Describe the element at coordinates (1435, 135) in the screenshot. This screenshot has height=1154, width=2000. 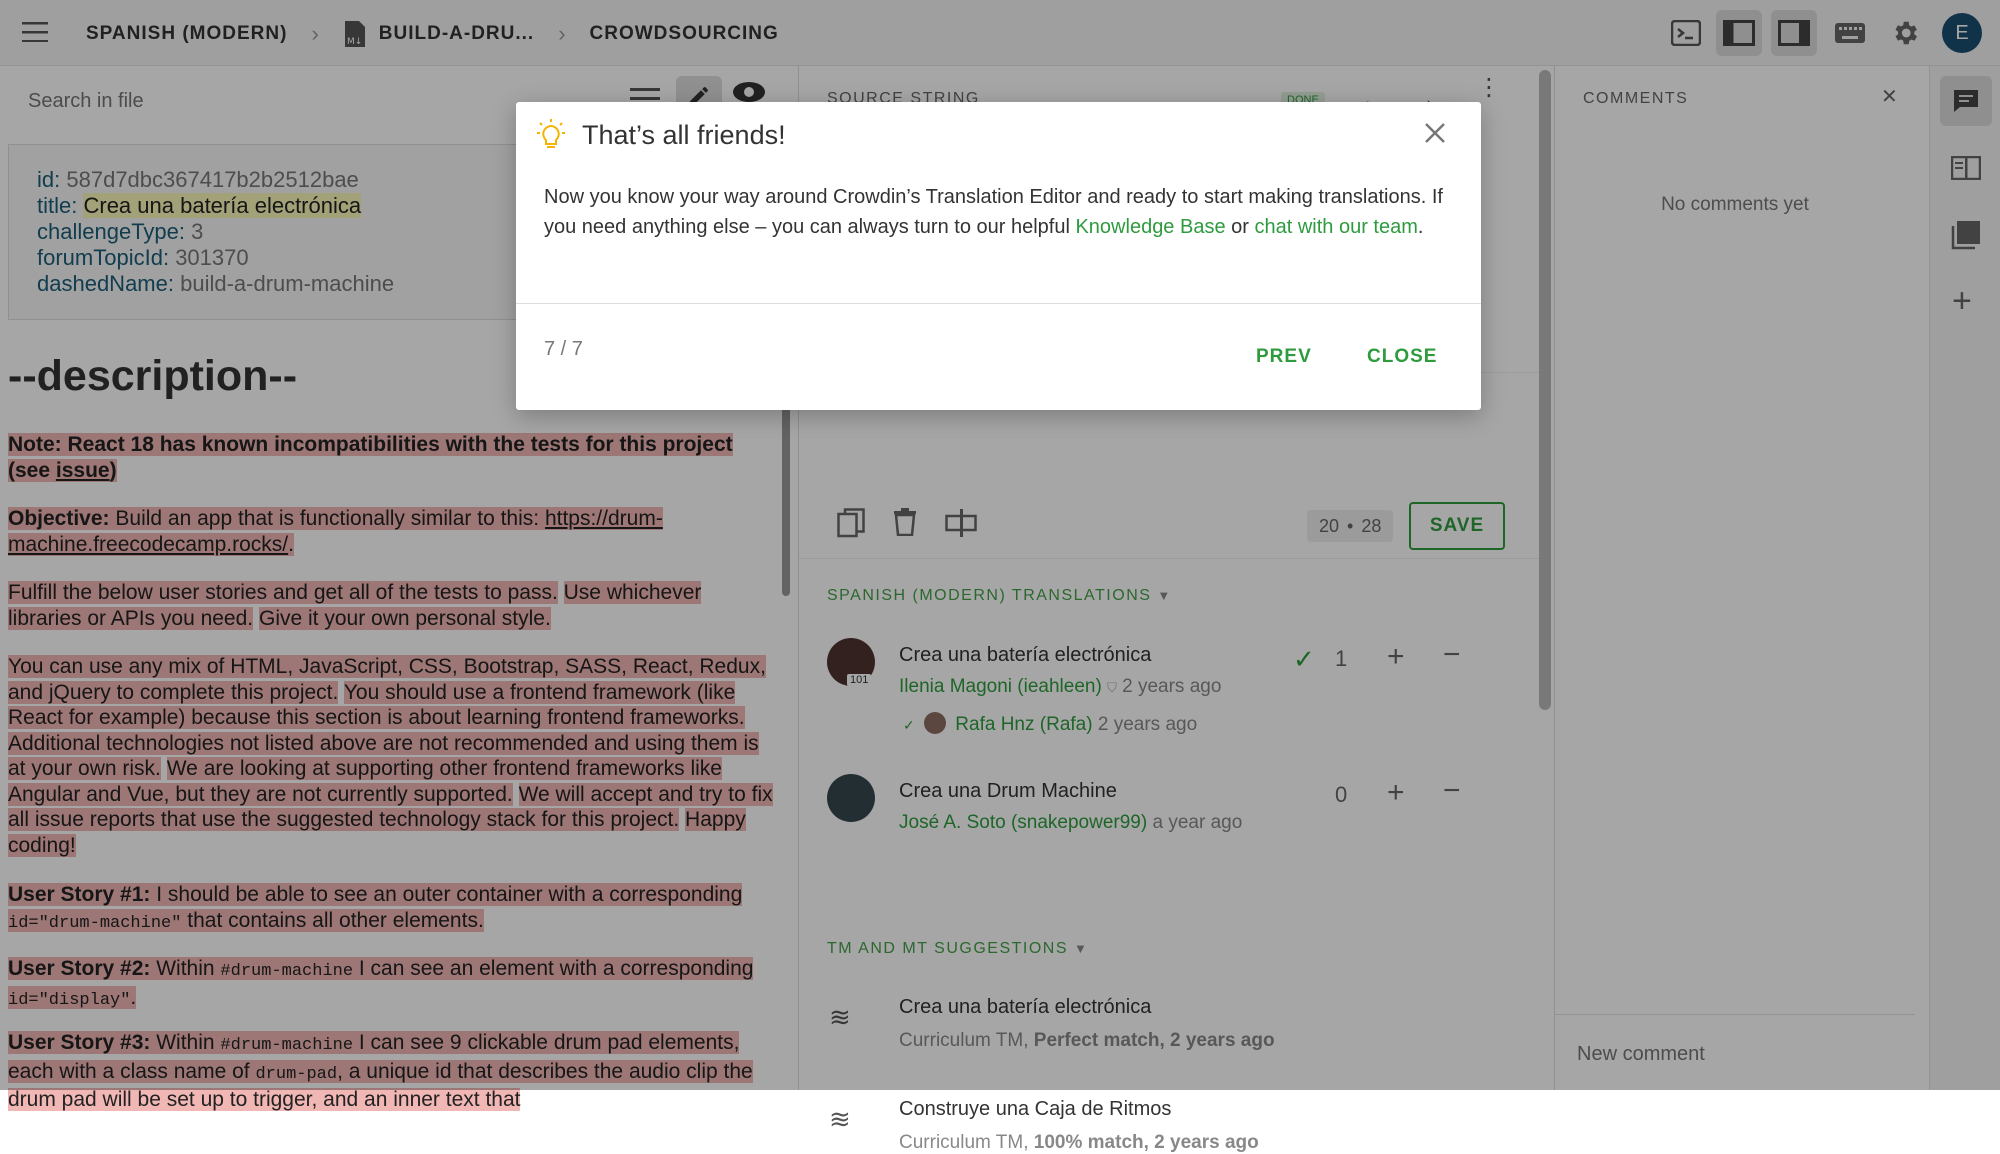
I see `close-icon` at that location.